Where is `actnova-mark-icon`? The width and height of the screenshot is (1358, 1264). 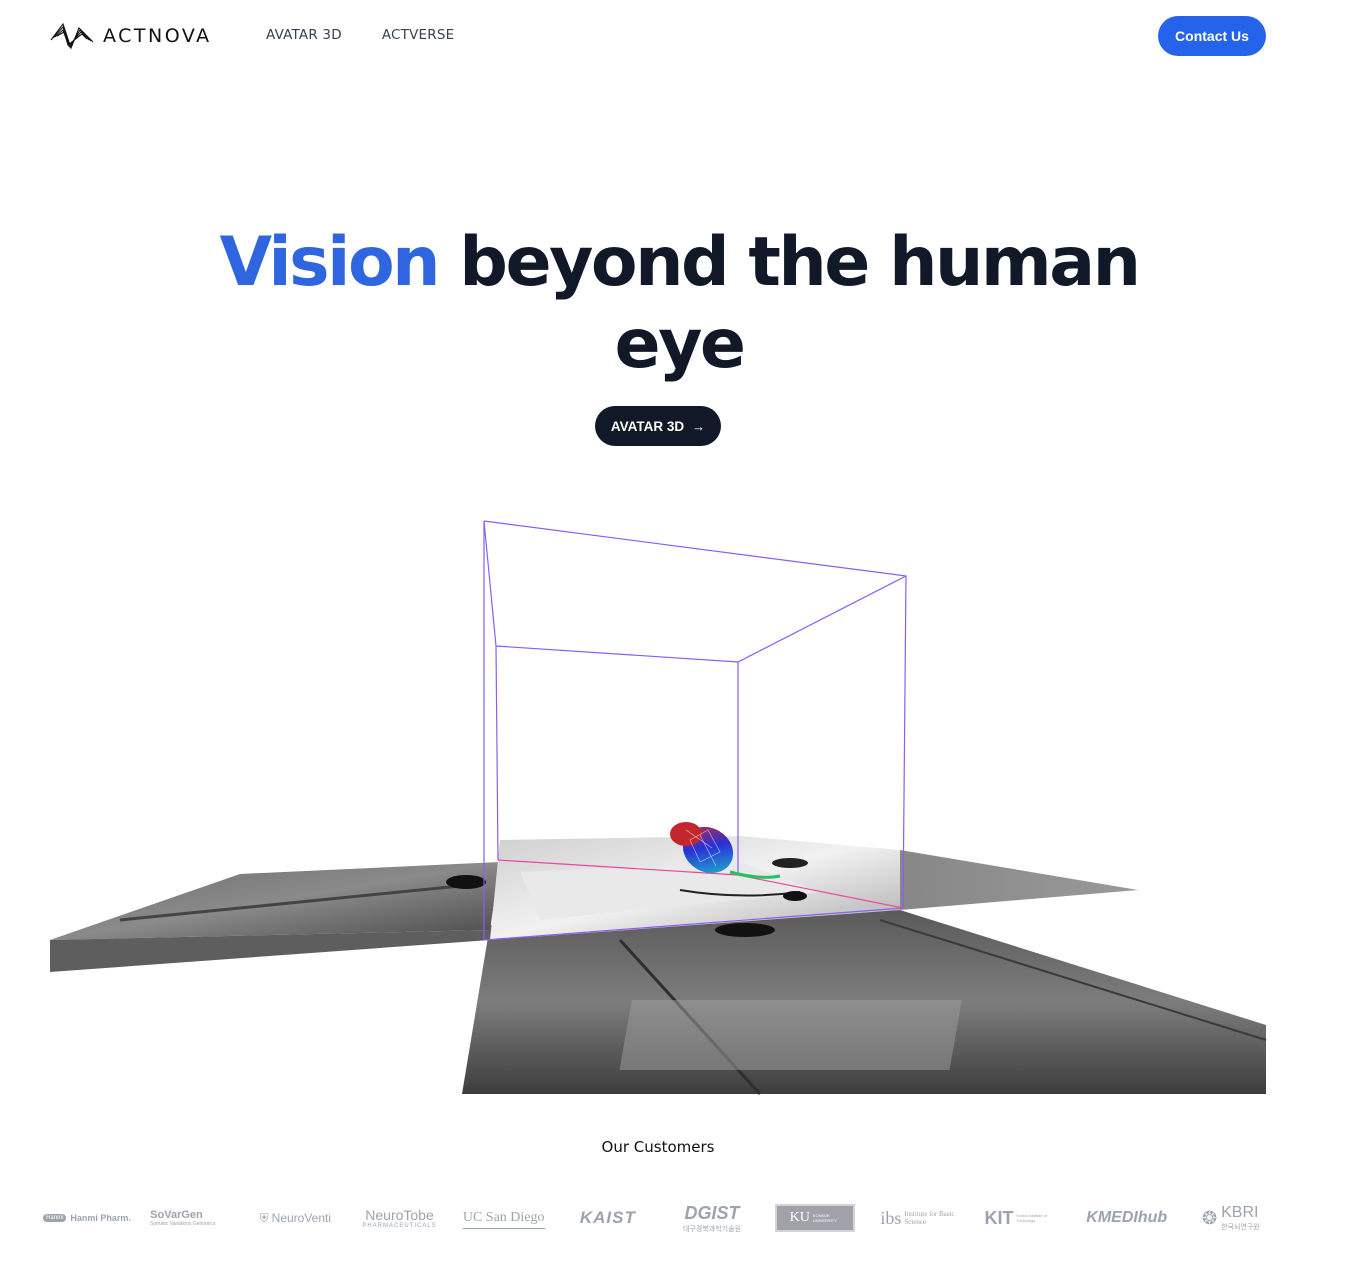
actnova-mark-icon is located at coordinates (72, 36).